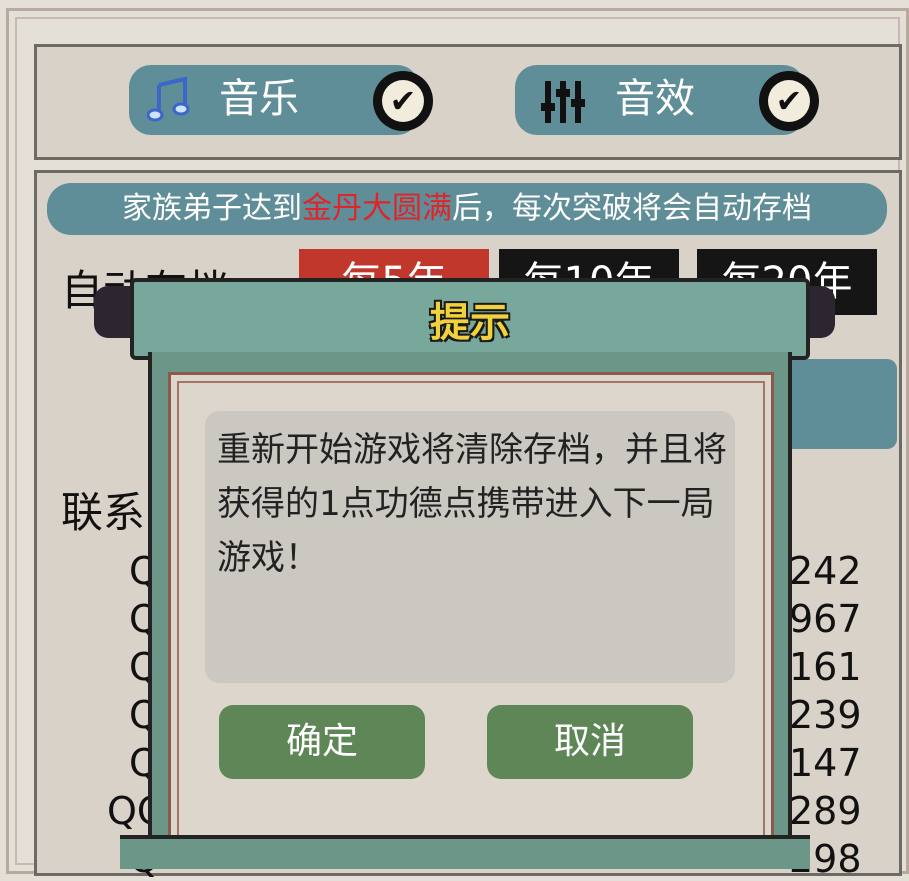 The width and height of the screenshot is (909, 881). Describe the element at coordinates (837, 404) in the screenshot. I see `side-button` at that location.